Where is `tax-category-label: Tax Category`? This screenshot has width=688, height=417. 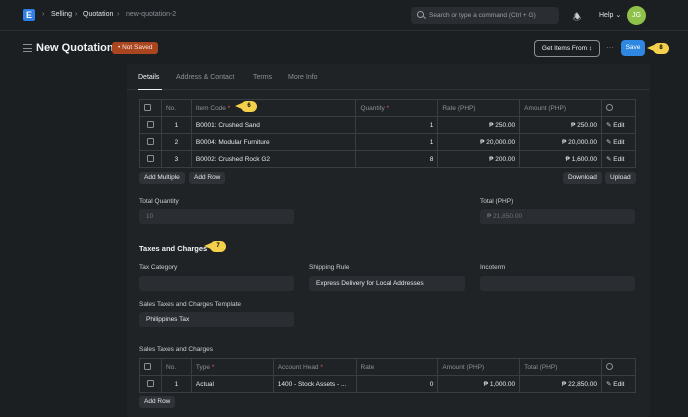
tax-category-label: Tax Category is located at coordinates (158, 267).